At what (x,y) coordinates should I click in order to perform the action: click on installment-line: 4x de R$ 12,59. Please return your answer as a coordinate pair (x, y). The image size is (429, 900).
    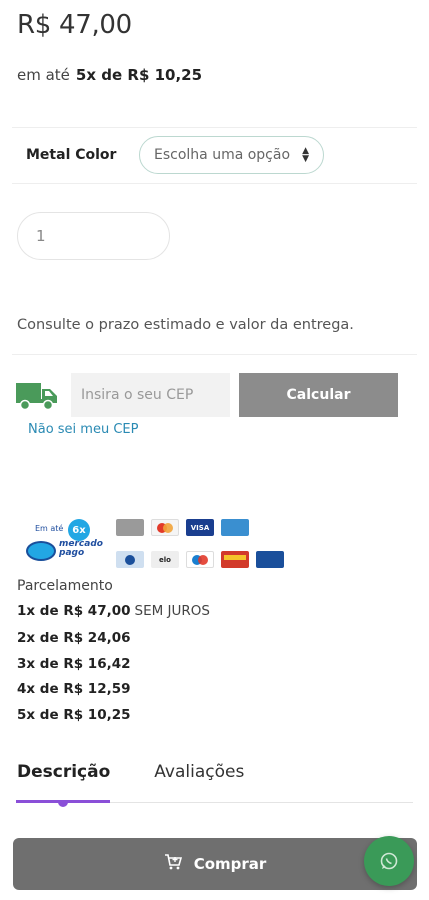
    Looking at the image, I should click on (74, 689).